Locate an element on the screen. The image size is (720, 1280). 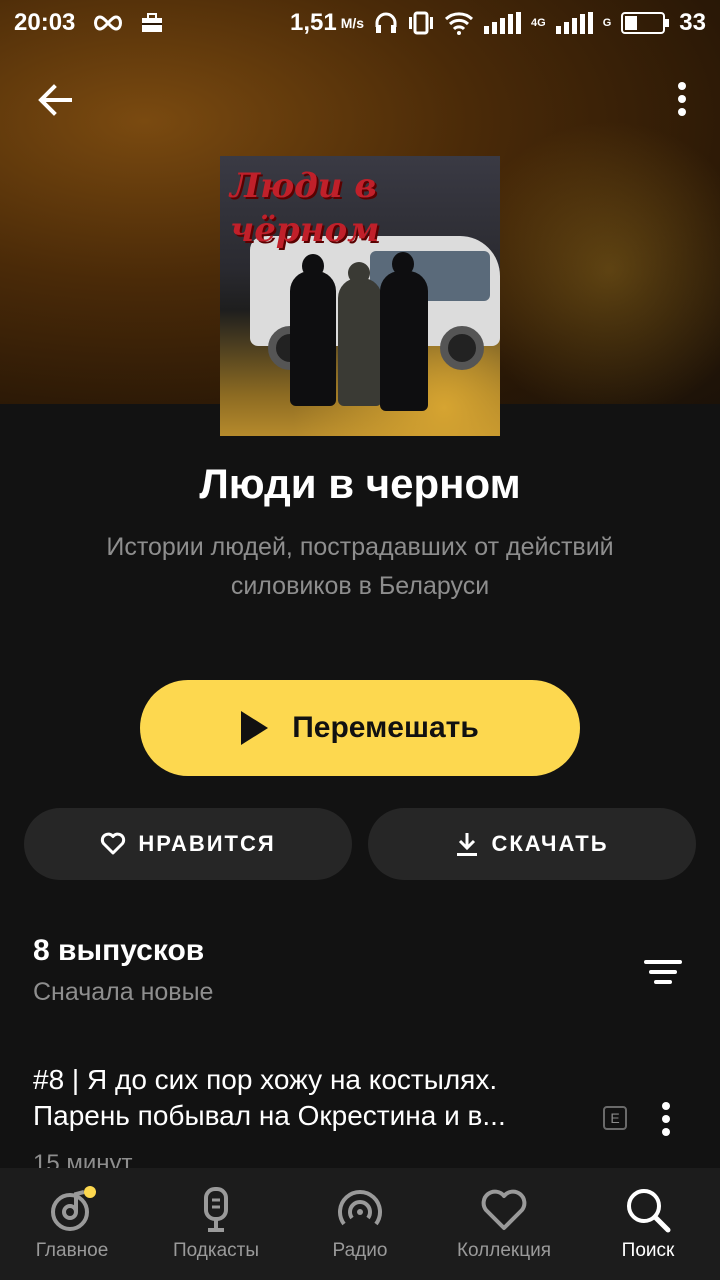
network-g-label: G is located at coordinates (607, 23).